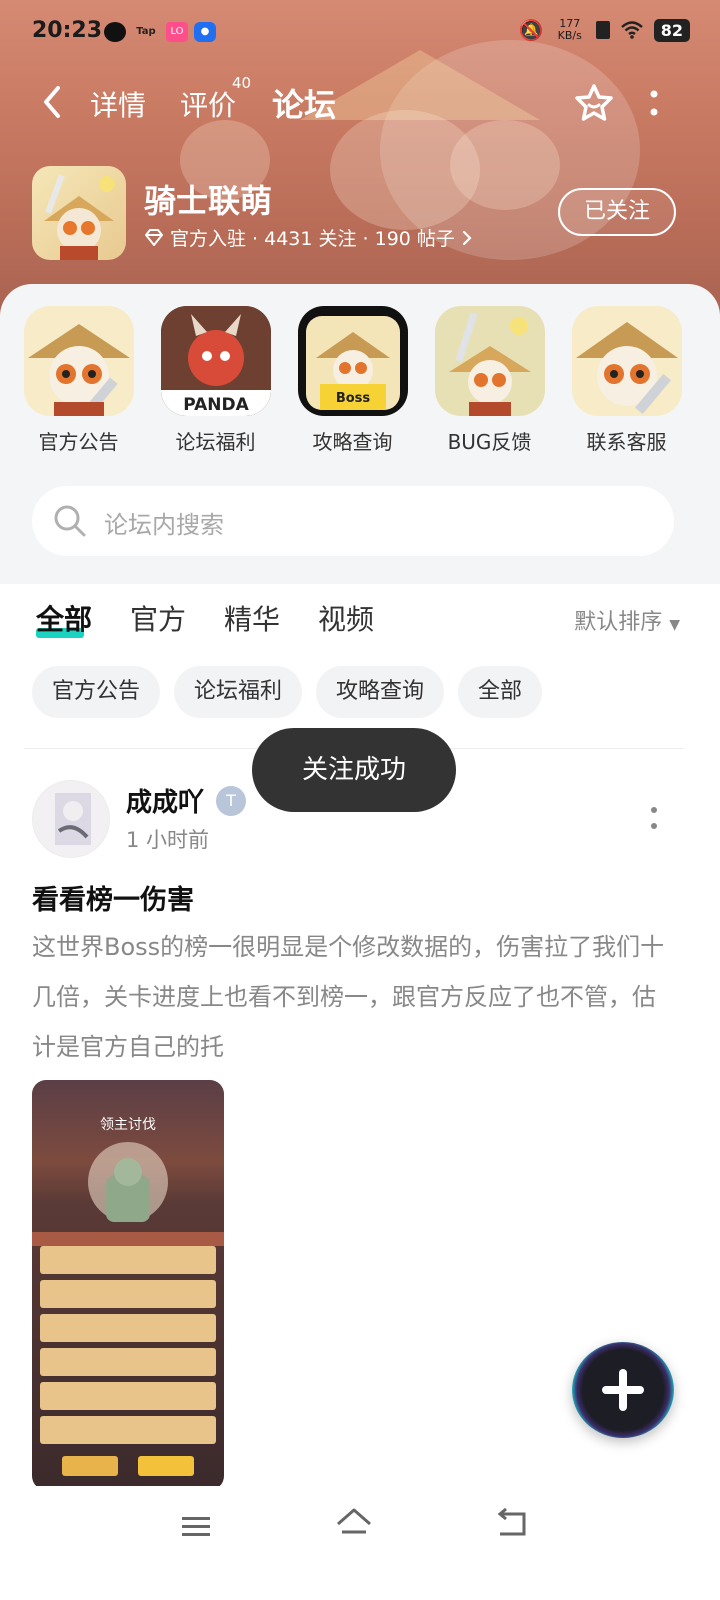 The height and width of the screenshot is (1600, 720). Describe the element at coordinates (467, 237) in the screenshot. I see `chevron-right-icon` at that location.